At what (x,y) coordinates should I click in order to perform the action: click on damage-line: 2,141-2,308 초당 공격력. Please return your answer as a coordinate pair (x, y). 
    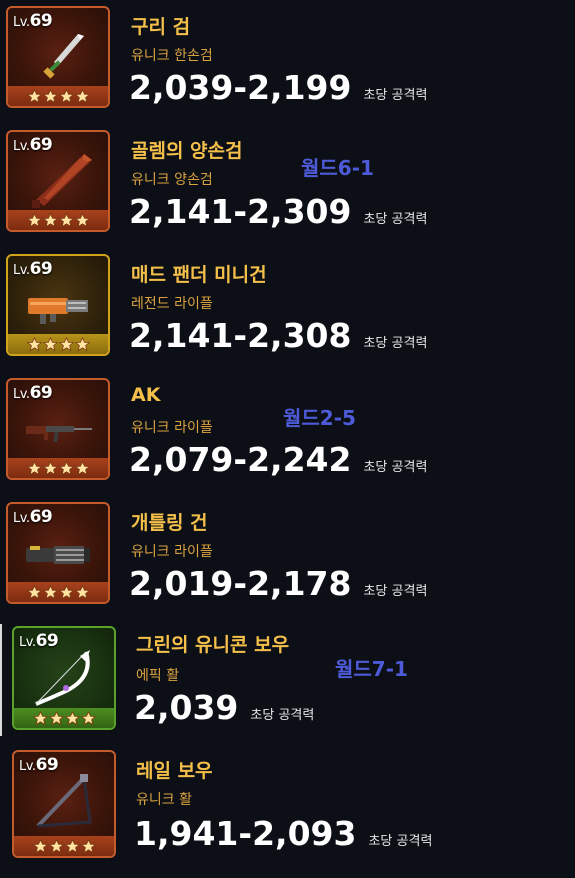
    Looking at the image, I should click on (278, 335).